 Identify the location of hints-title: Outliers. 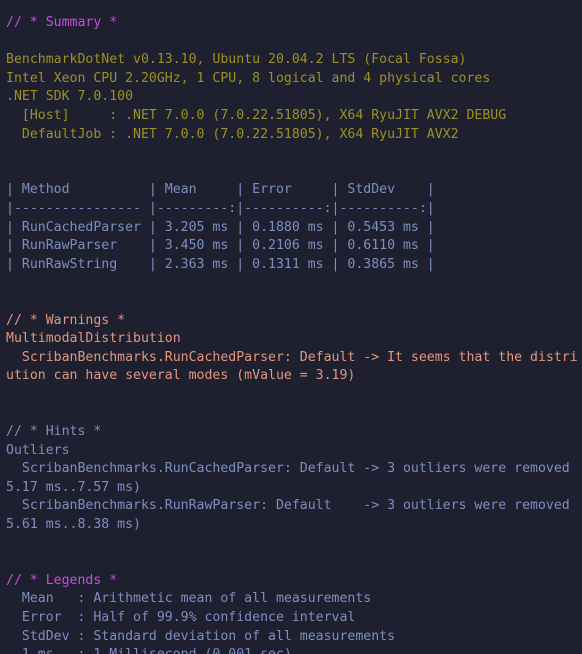
(38, 450).